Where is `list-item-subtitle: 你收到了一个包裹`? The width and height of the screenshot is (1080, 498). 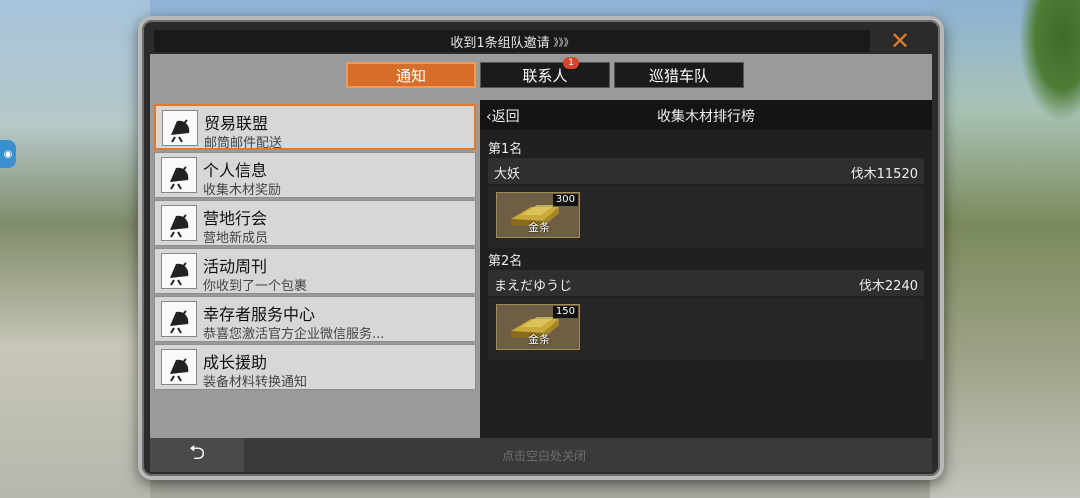
list-item-subtitle: 你收到了一个包裹 is located at coordinates (255, 286).